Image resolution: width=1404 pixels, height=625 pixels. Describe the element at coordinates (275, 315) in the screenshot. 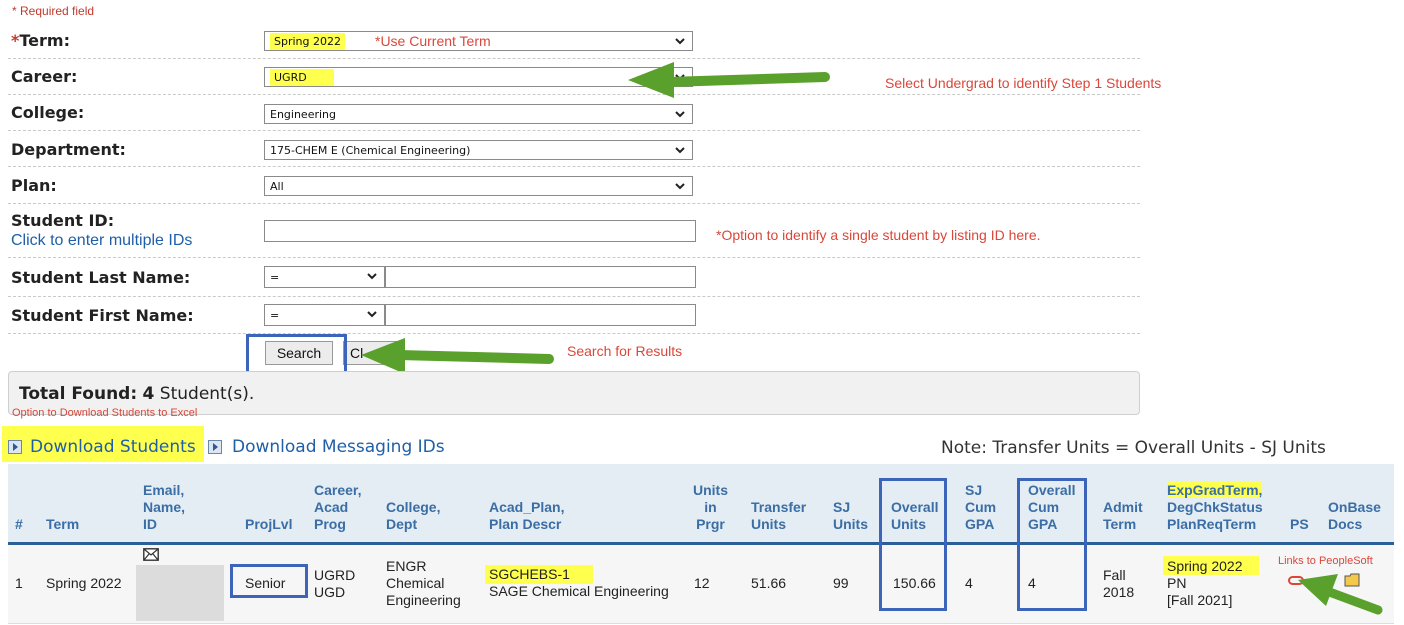

I see `first-name-operator-value: =` at that location.